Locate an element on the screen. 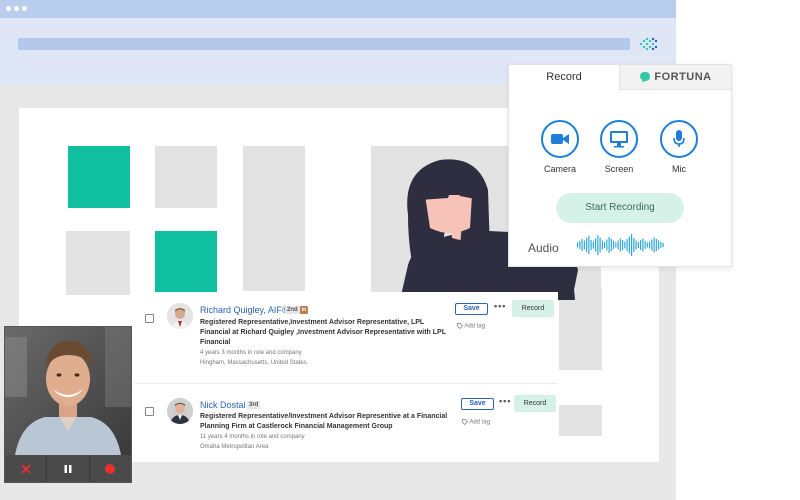 The image size is (800, 500). connection-degree-badge: 3rd is located at coordinates (254, 405).